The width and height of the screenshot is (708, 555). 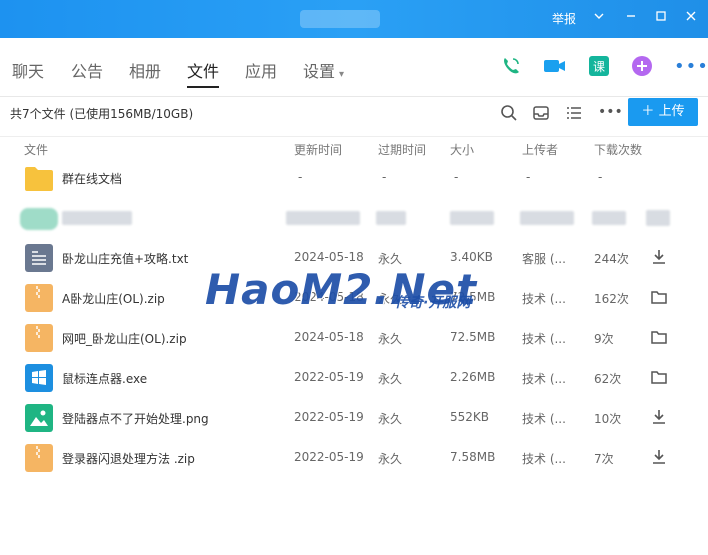 What do you see at coordinates (39, 219) in the screenshot?
I see `blurred-icon` at bounding box center [39, 219].